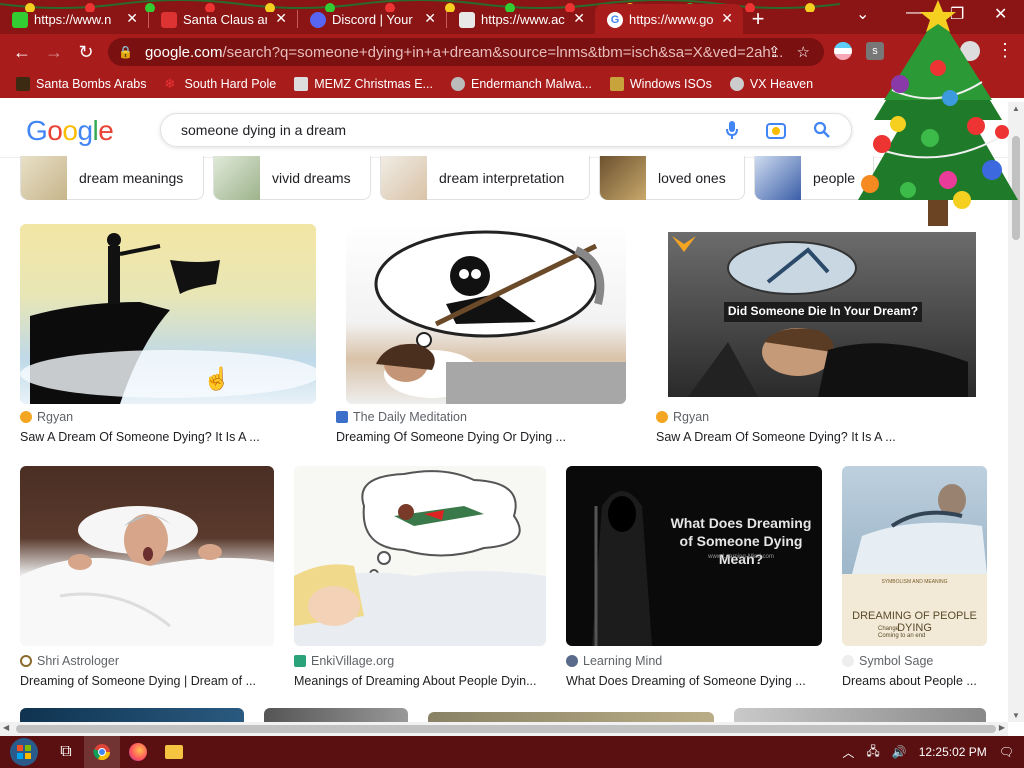  I want to click on chip-thumbnail, so click(404, 177).